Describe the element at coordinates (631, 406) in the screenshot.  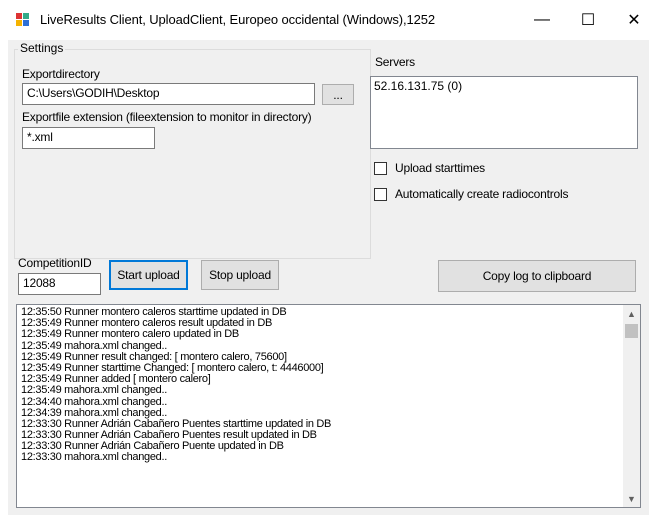
I see `log-scrollbar: ▲ ▼` at that location.